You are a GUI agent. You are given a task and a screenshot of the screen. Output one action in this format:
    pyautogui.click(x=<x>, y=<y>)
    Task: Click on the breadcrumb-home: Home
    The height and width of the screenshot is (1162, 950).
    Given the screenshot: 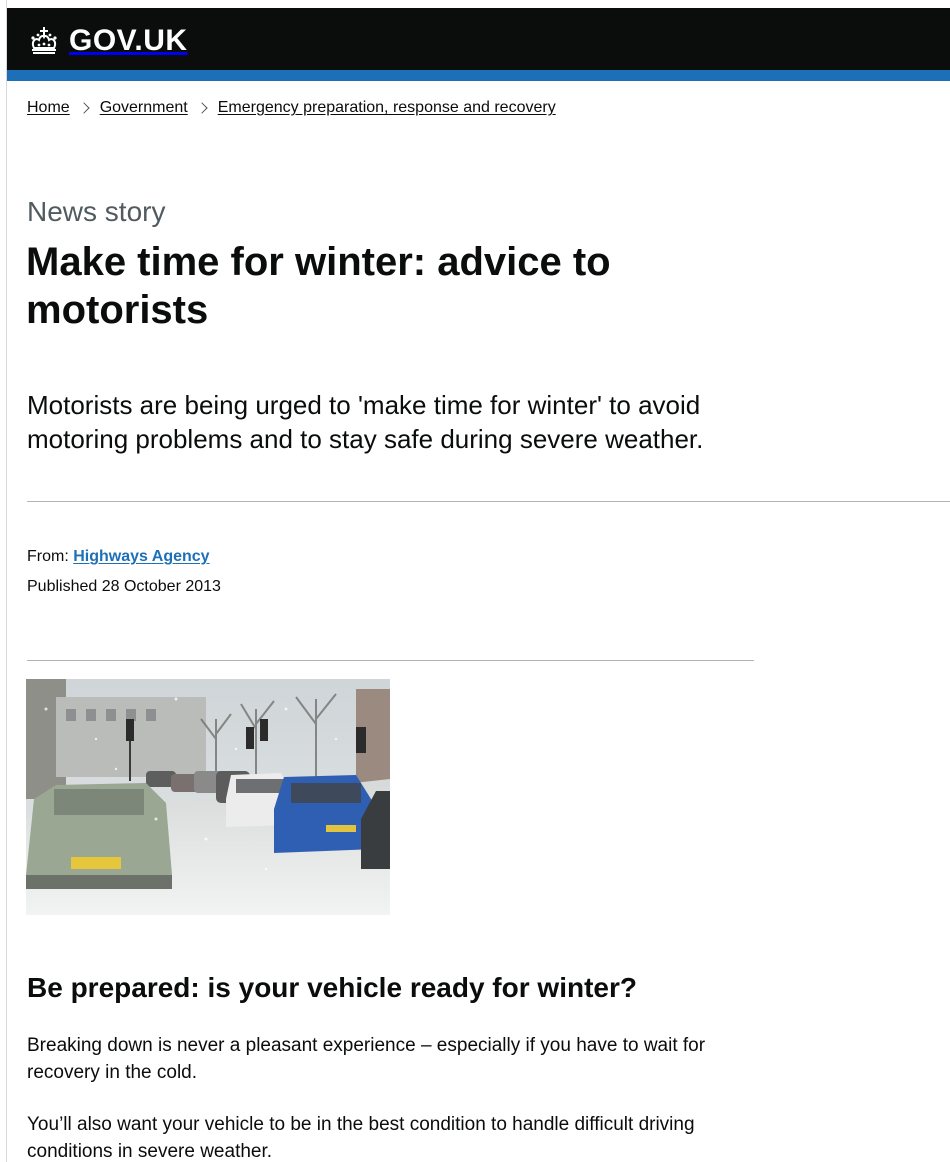 What is the action you would take?
    pyautogui.click(x=48, y=108)
    